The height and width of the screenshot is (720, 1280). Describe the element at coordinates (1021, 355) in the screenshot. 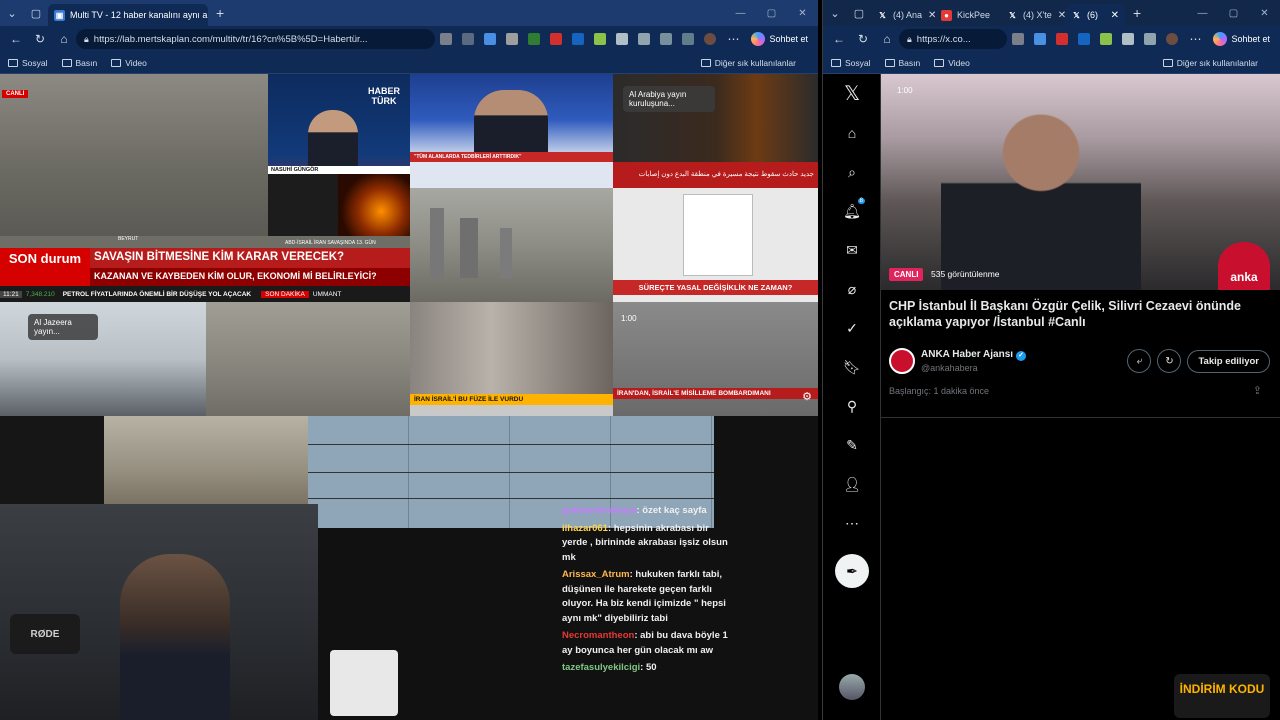

I see `author-name-row: ANKA Haber Ajansı ✓` at that location.